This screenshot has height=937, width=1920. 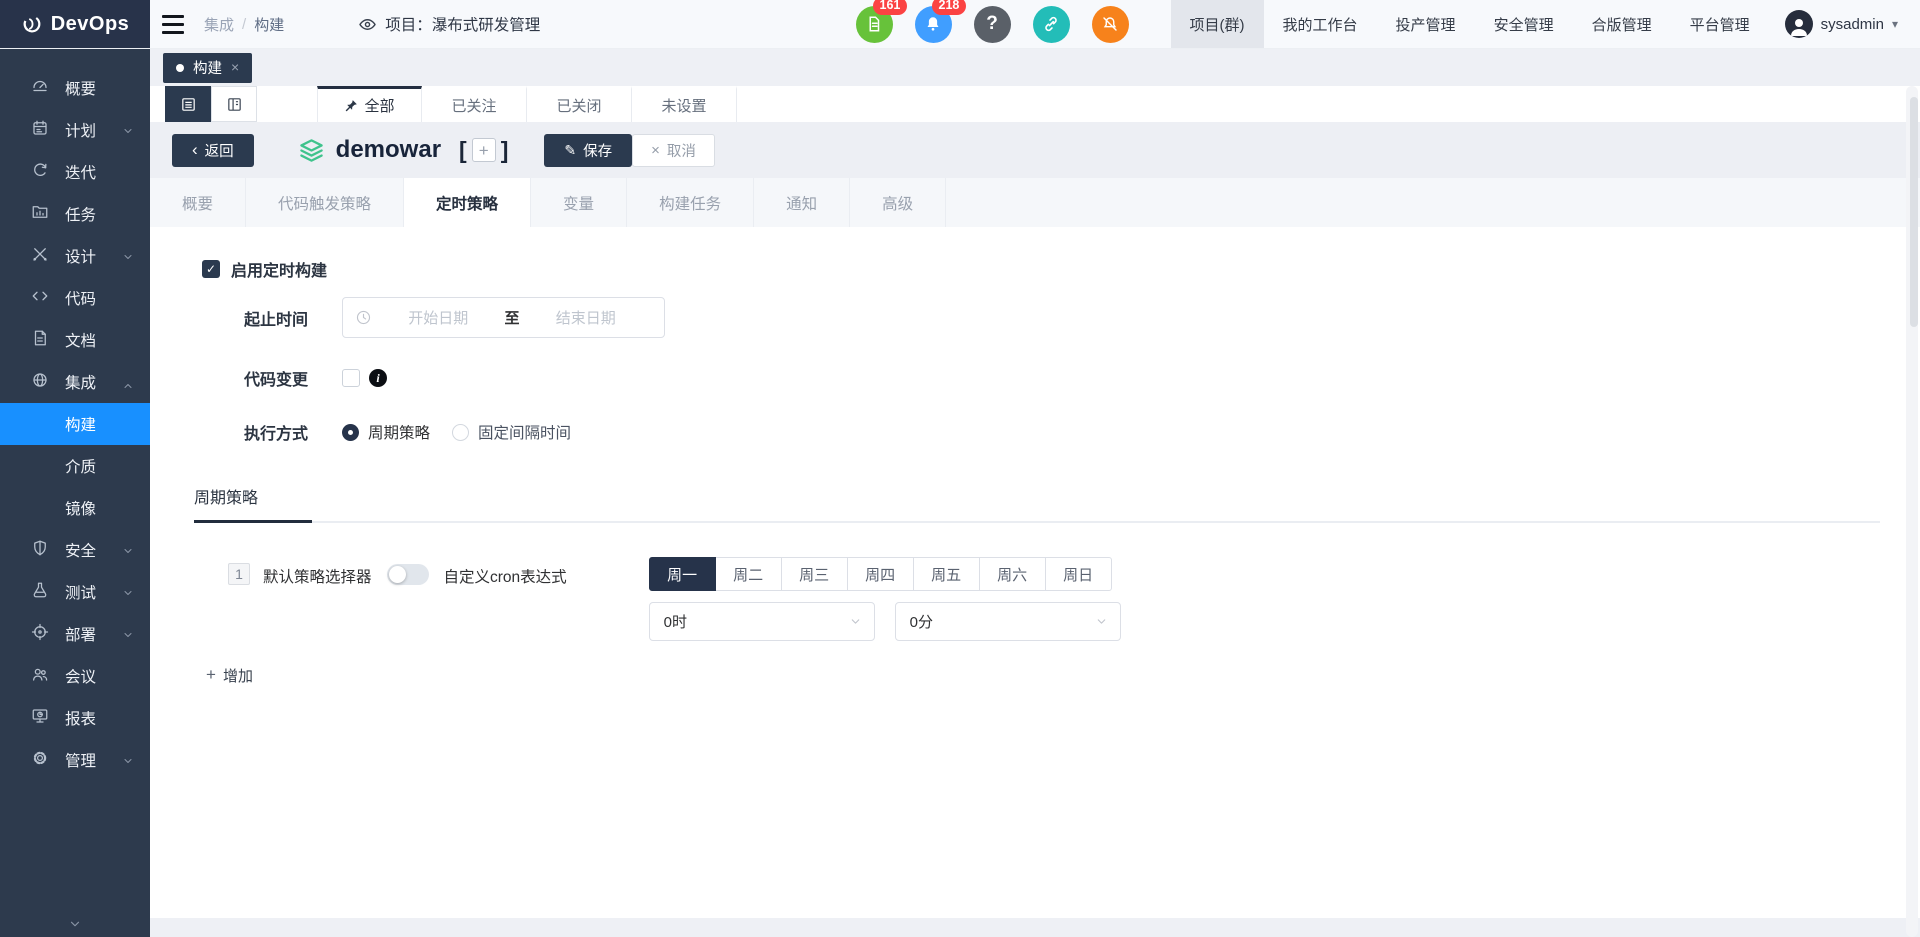 I want to click on bracket-left: [, so click(x=463, y=149).